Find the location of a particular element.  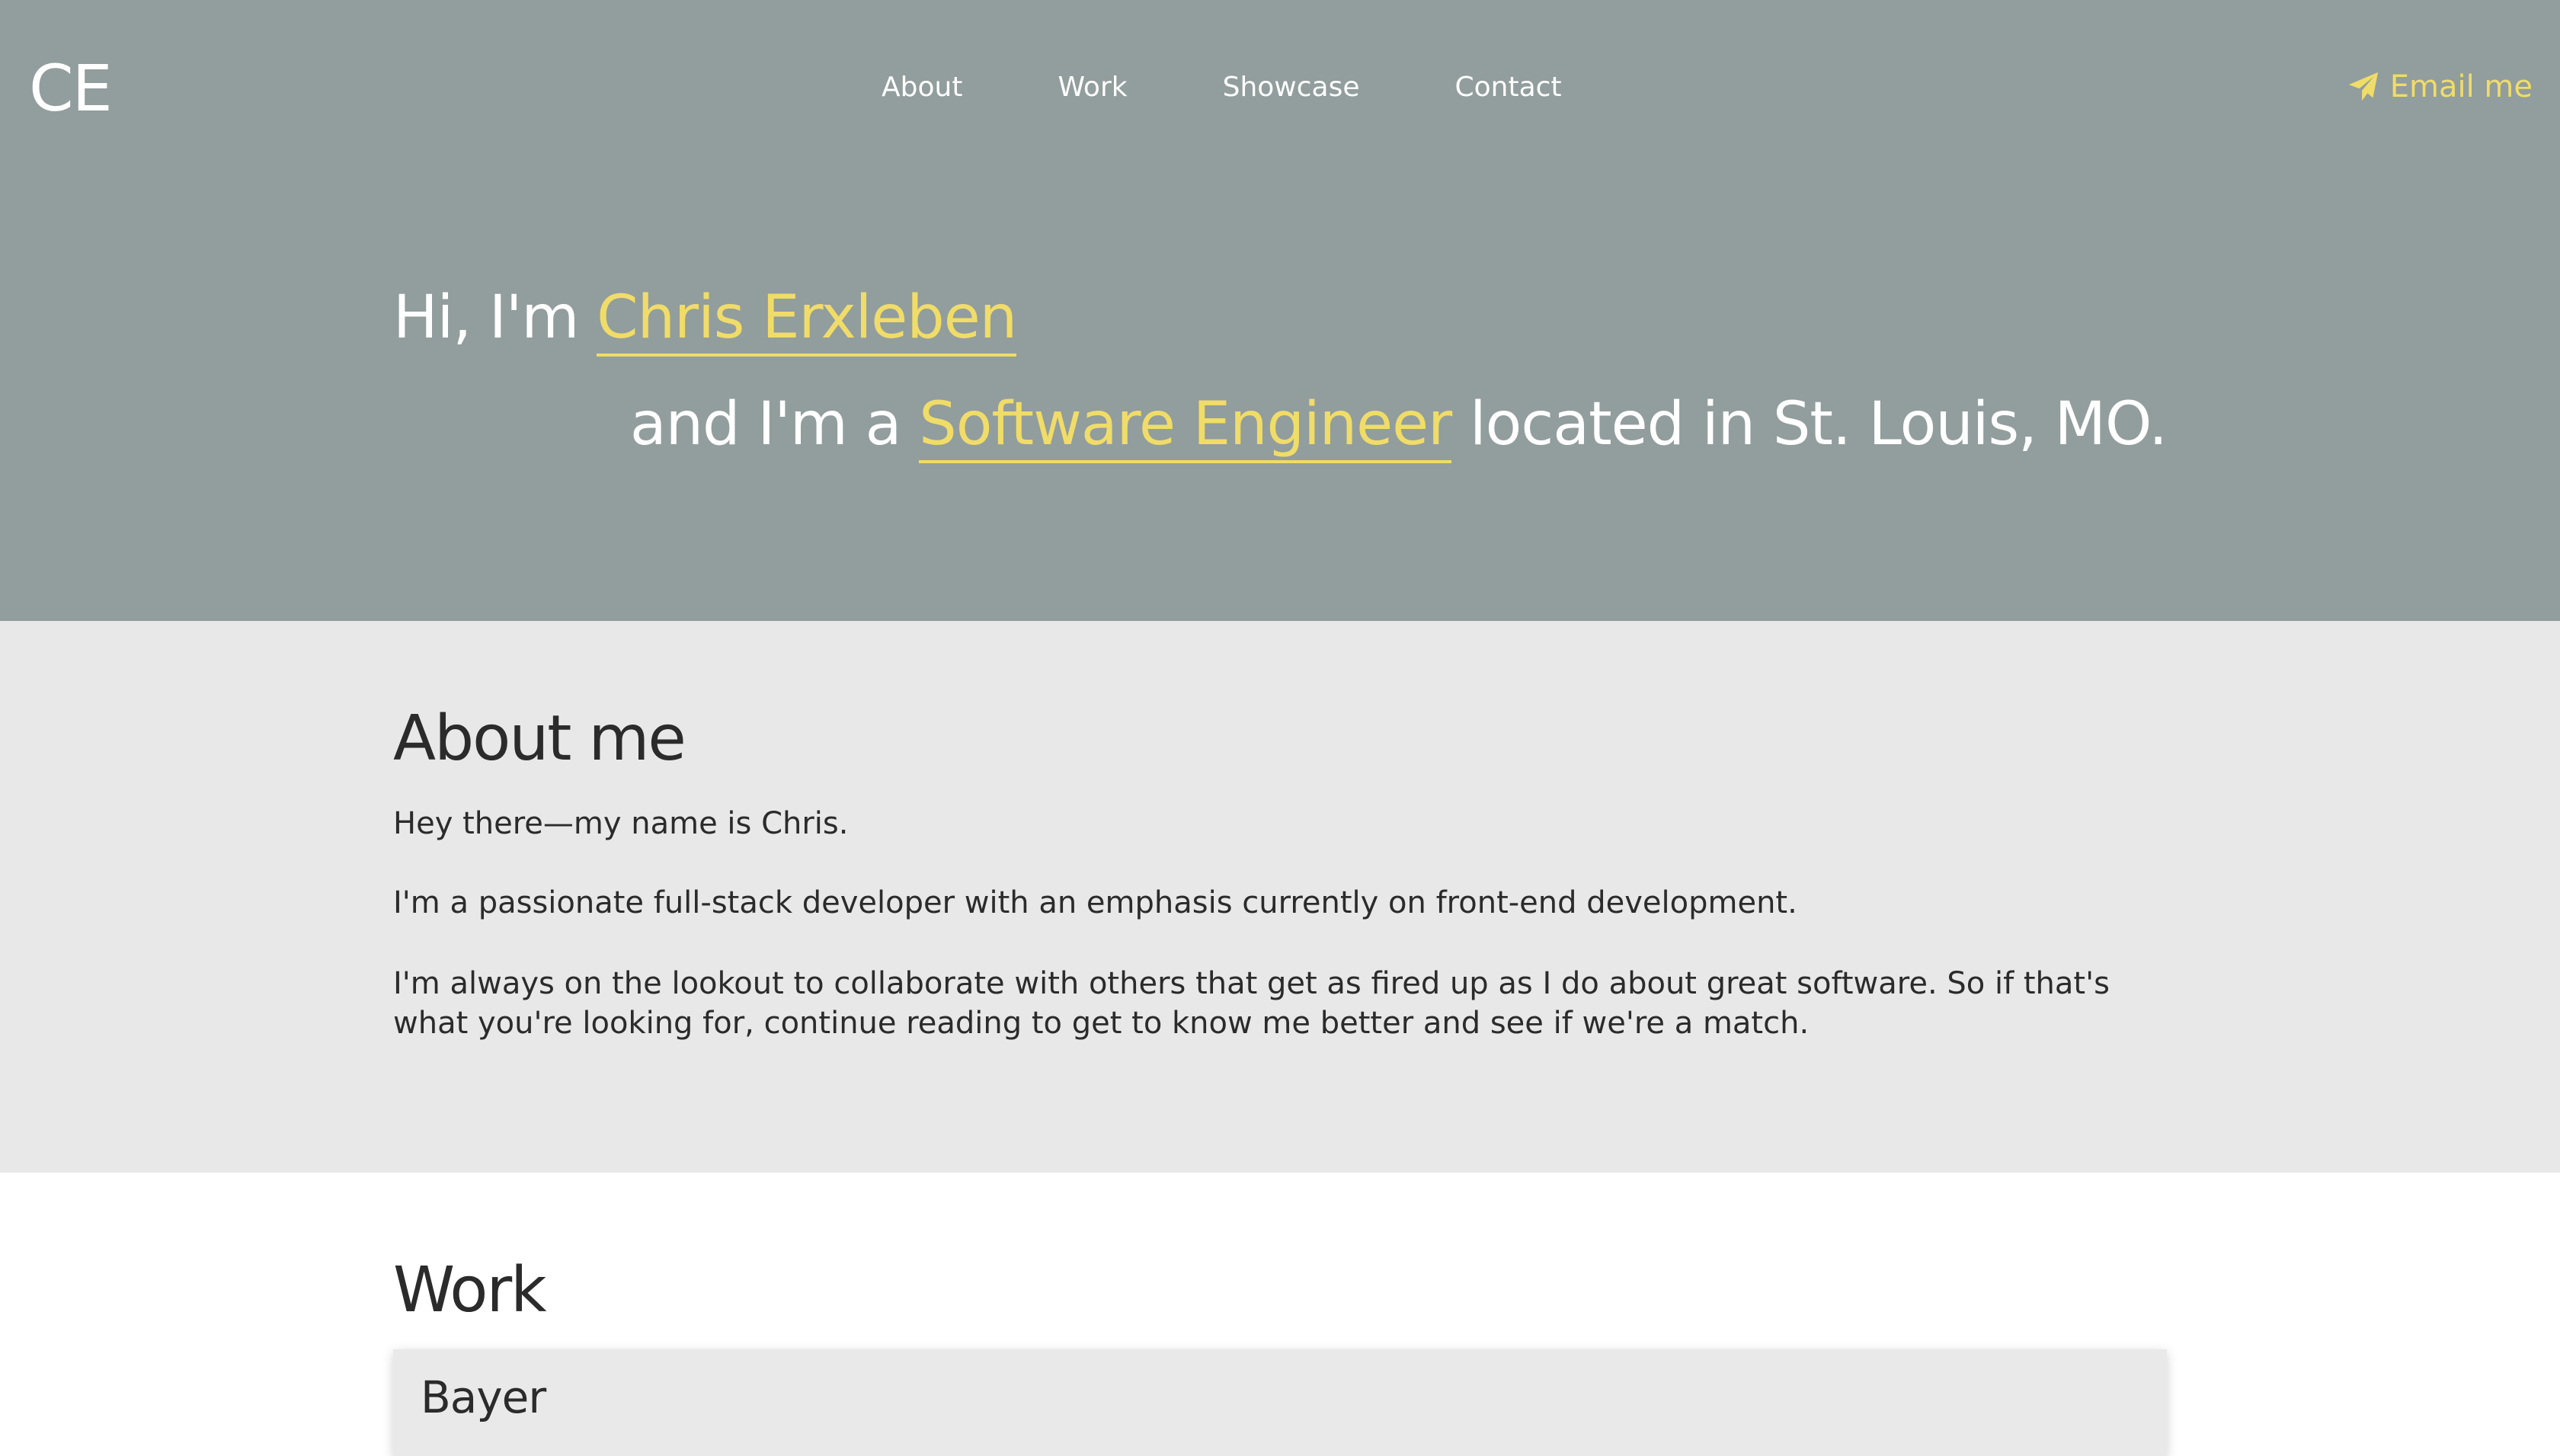

name-link: Chris Erxleben is located at coordinates (807, 320).